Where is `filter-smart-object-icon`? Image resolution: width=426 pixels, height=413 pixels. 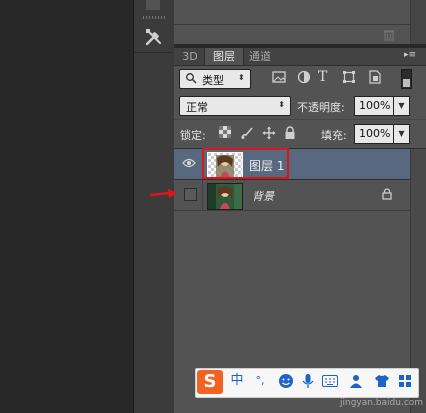
filter-smart-object-icon is located at coordinates (375, 77).